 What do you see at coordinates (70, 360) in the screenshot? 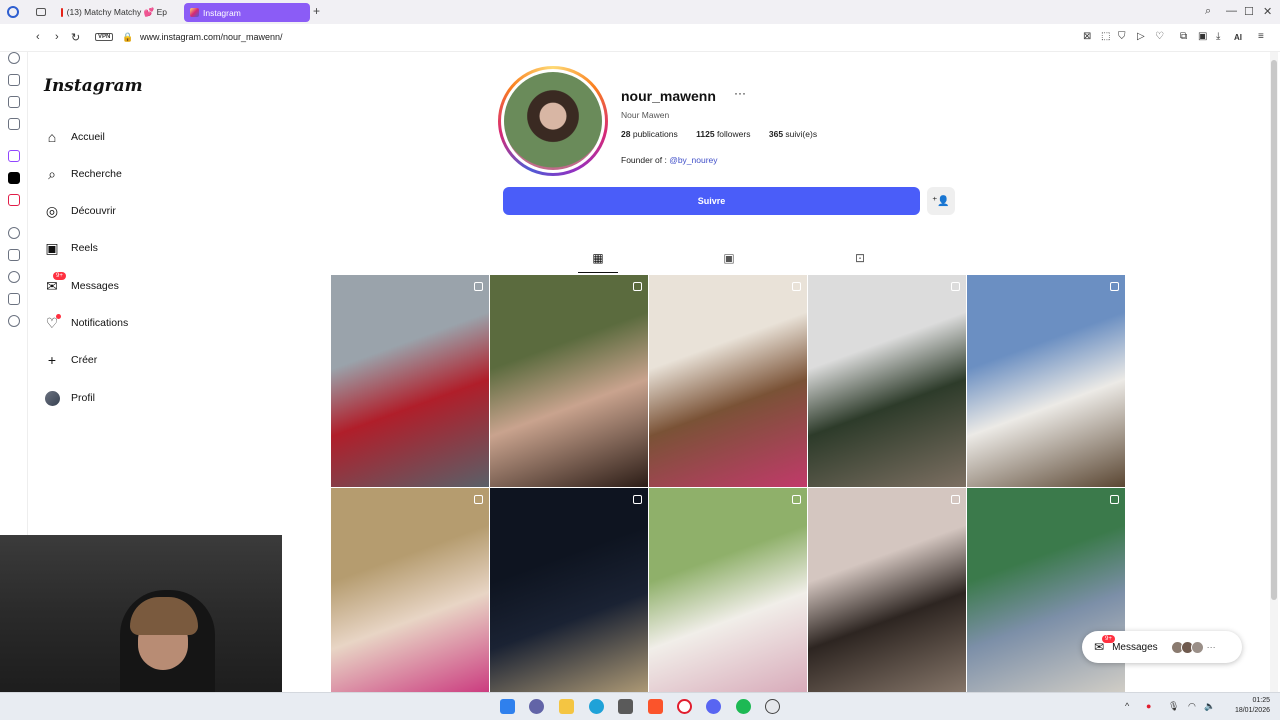
I see `nav-item-create: + Créer` at bounding box center [70, 360].